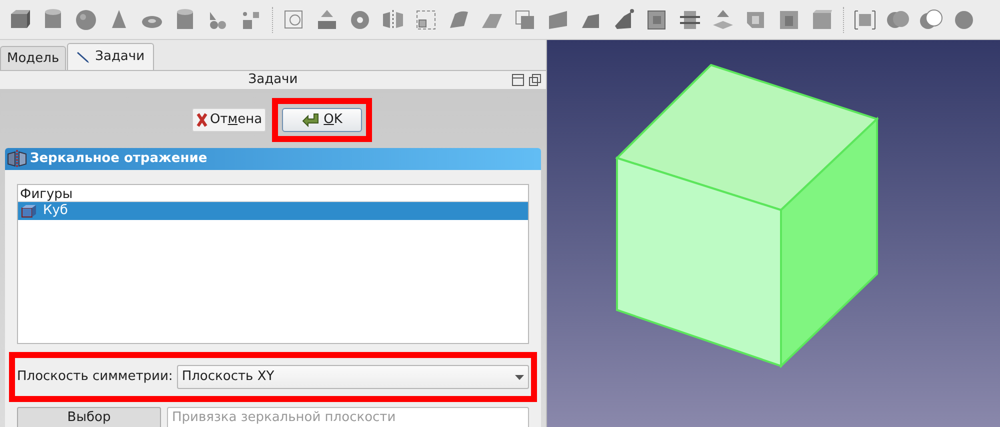 The width and height of the screenshot is (1000, 427). Describe the element at coordinates (518, 80) in the screenshot. I see `dock-icon` at that location.